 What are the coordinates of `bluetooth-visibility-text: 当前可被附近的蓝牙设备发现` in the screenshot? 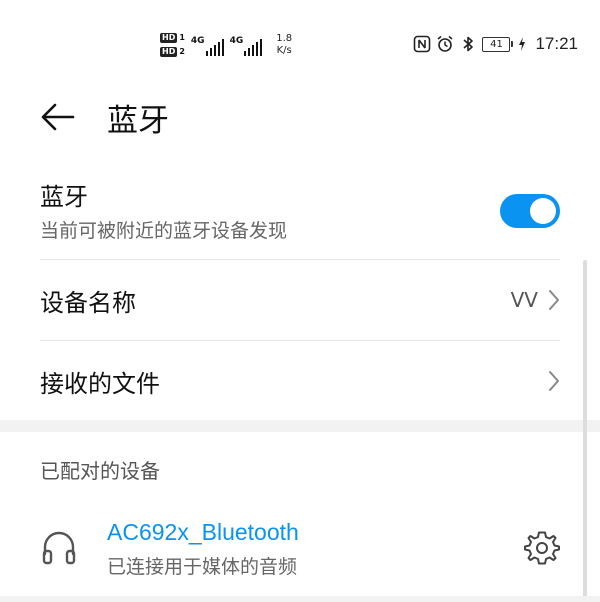 It's located at (164, 231).